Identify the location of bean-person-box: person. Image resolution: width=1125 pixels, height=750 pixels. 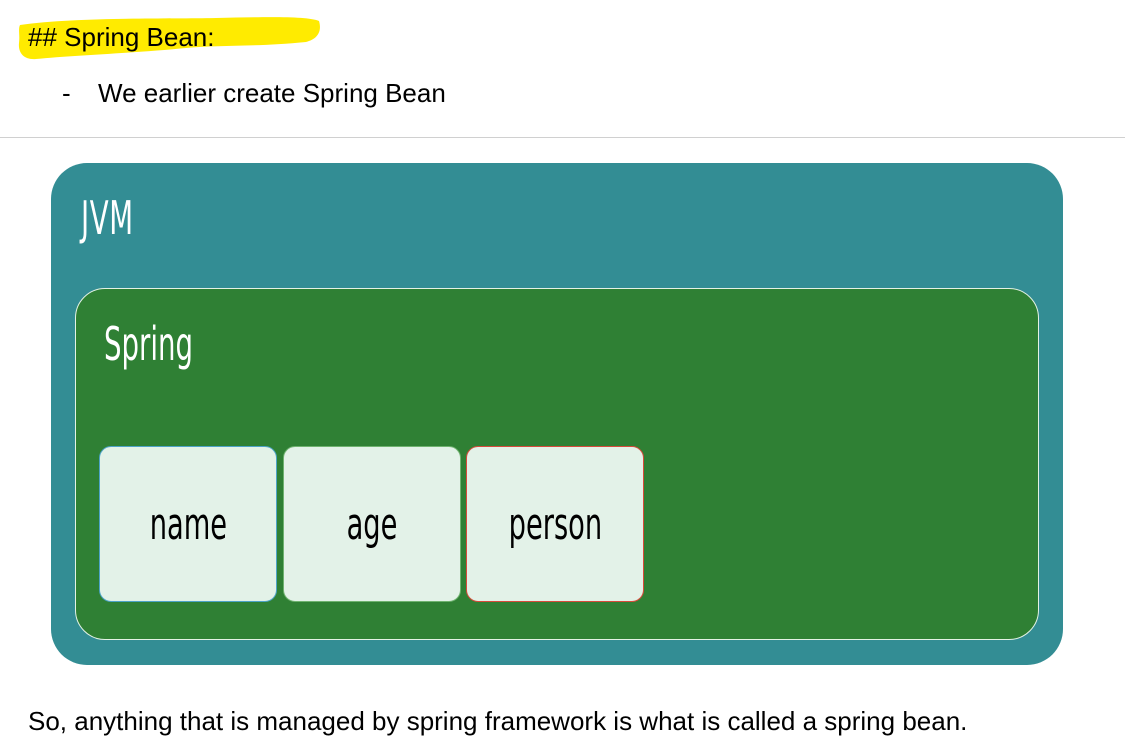
(555, 524).